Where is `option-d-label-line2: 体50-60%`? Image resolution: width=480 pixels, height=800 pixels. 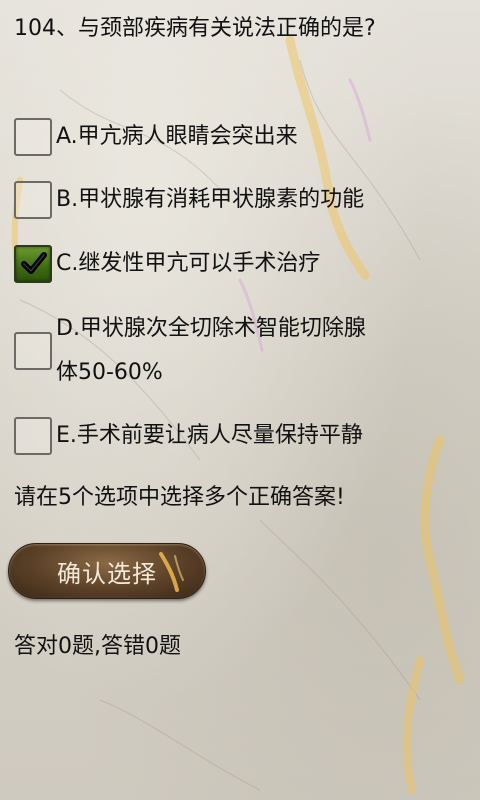
option-d-label-line2: 体50-60% is located at coordinates (109, 372).